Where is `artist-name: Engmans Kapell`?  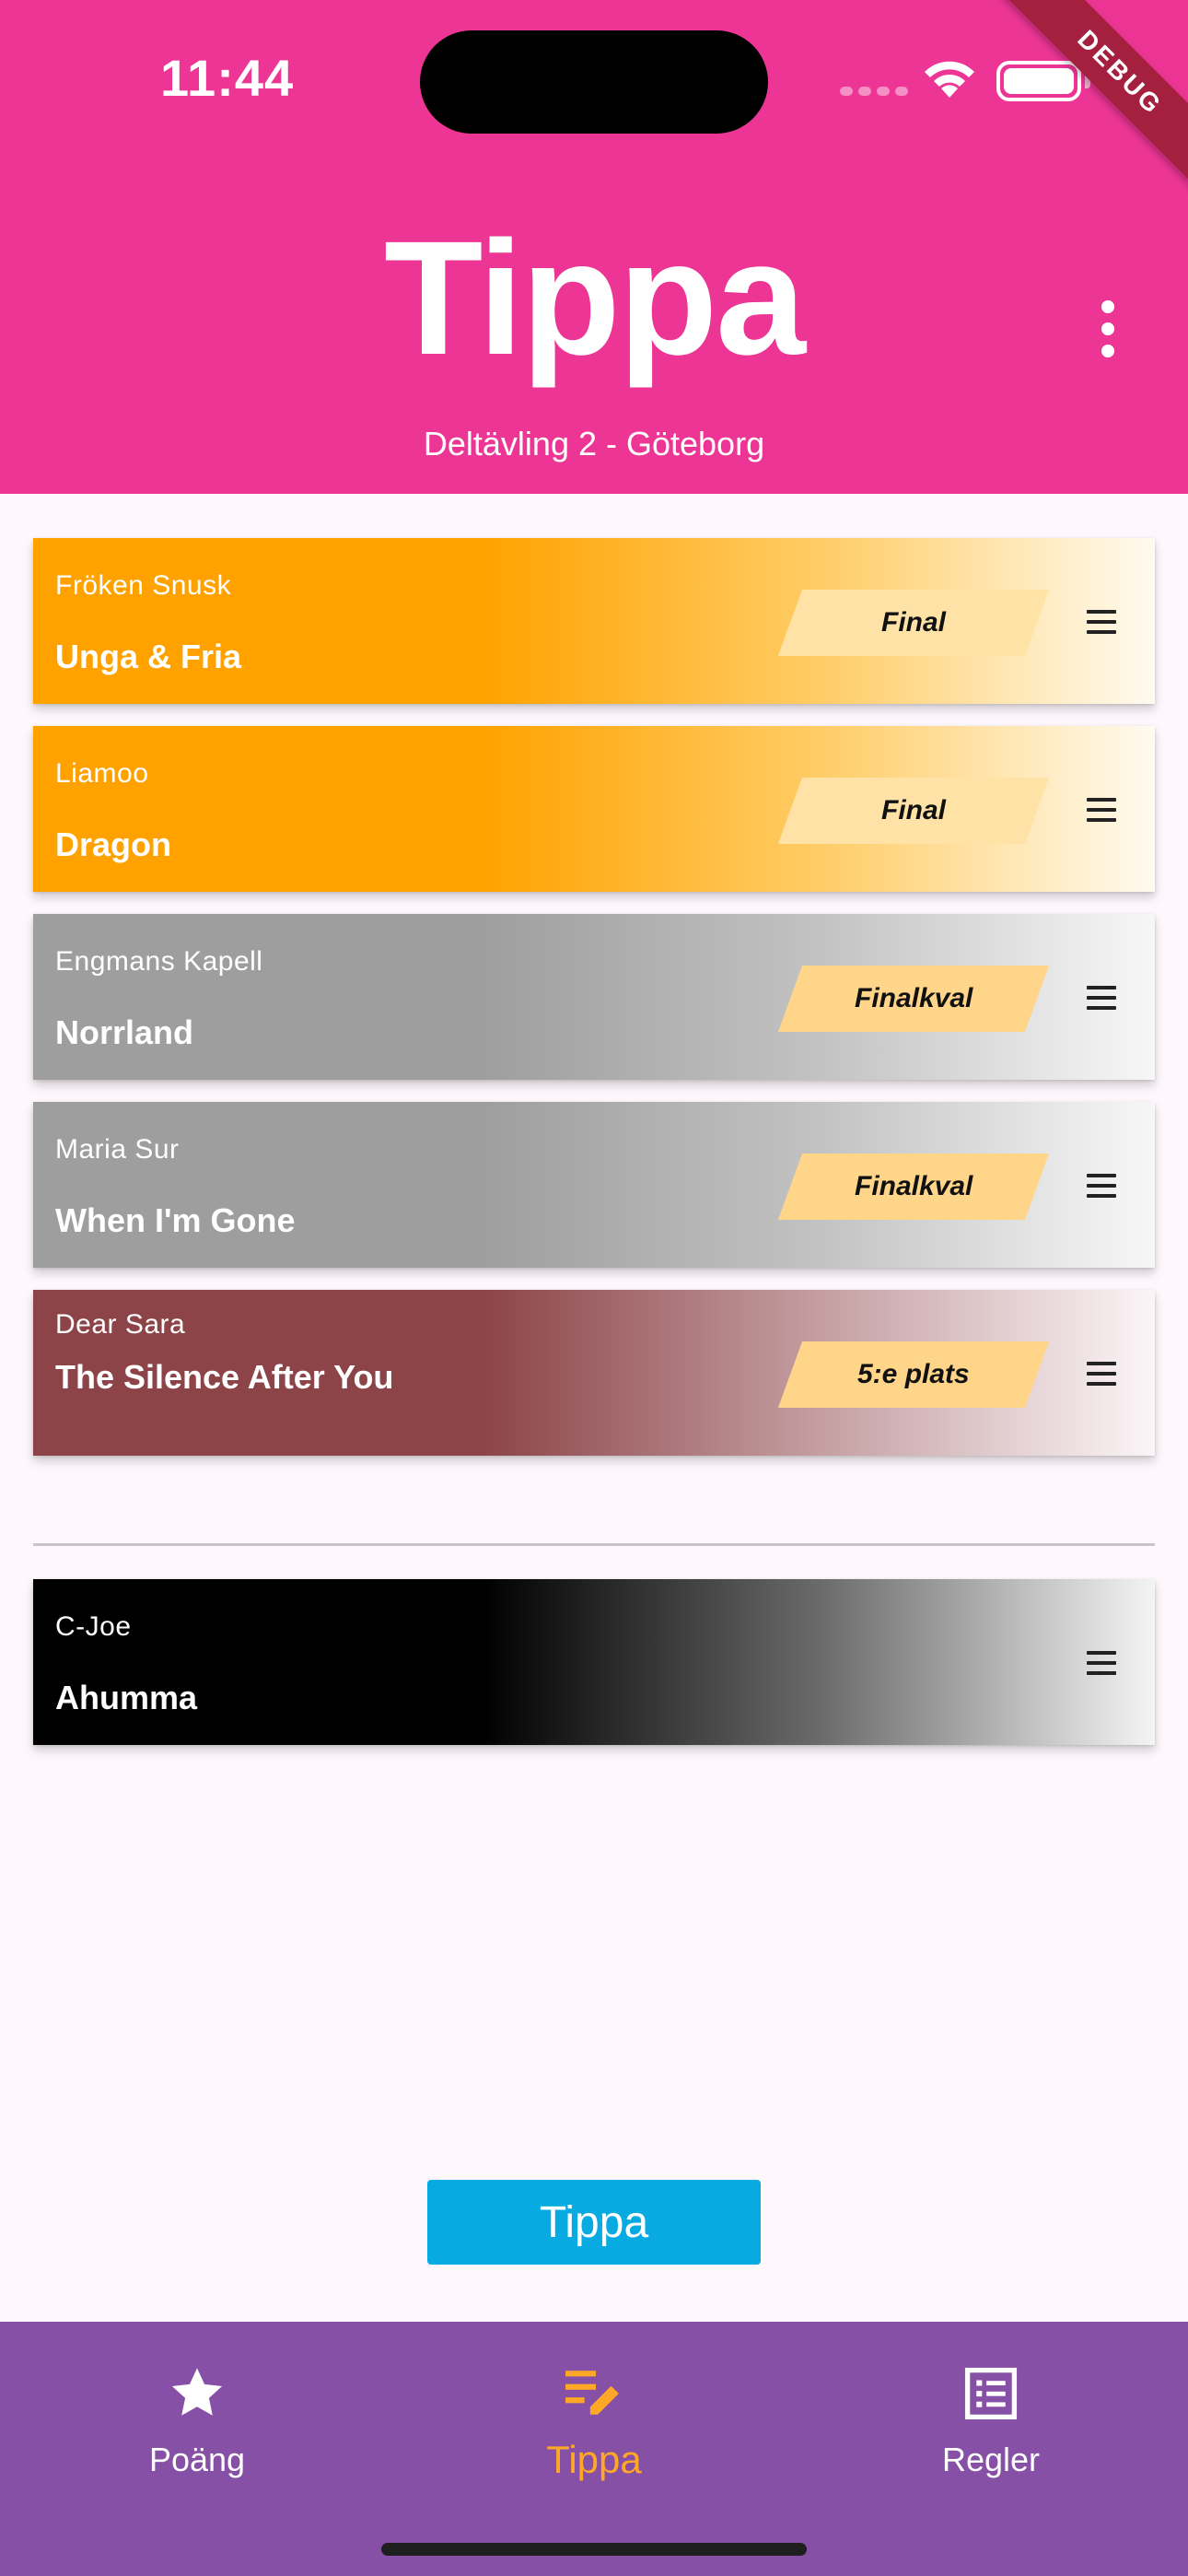
artist-name: Engmans Kapell is located at coordinates (159, 961).